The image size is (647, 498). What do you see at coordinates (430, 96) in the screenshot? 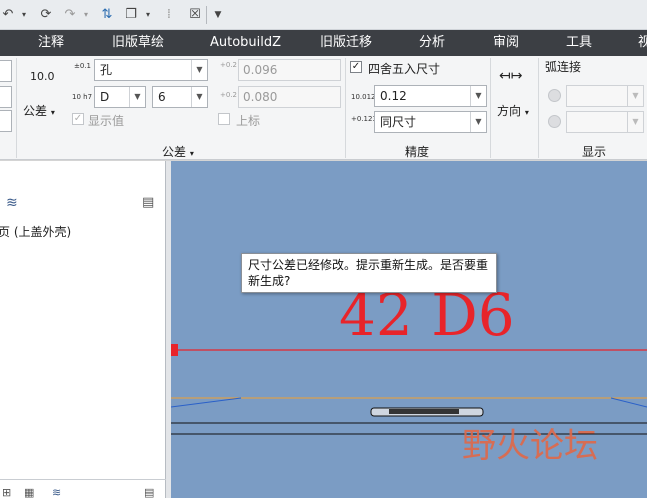
I see `decimal-places-select: 0.12 ▼` at bounding box center [430, 96].